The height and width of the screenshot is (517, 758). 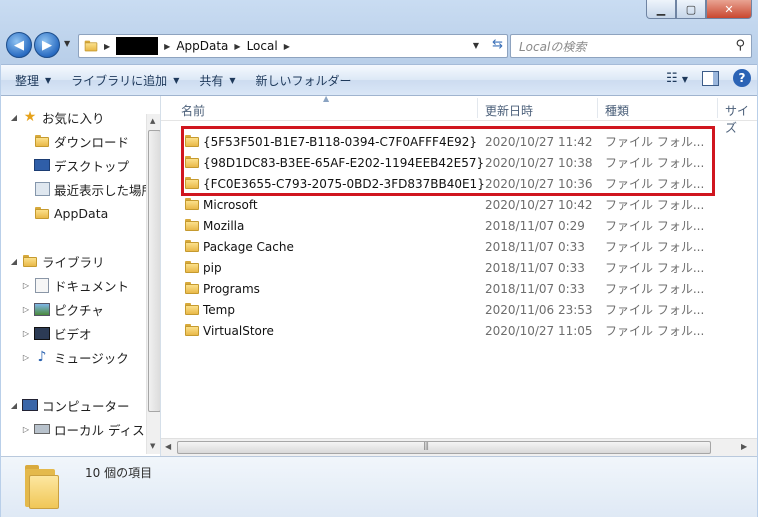 What do you see at coordinates (539, 309) in the screenshot?
I see `file-date: 2020/11/06 23:53` at bounding box center [539, 309].